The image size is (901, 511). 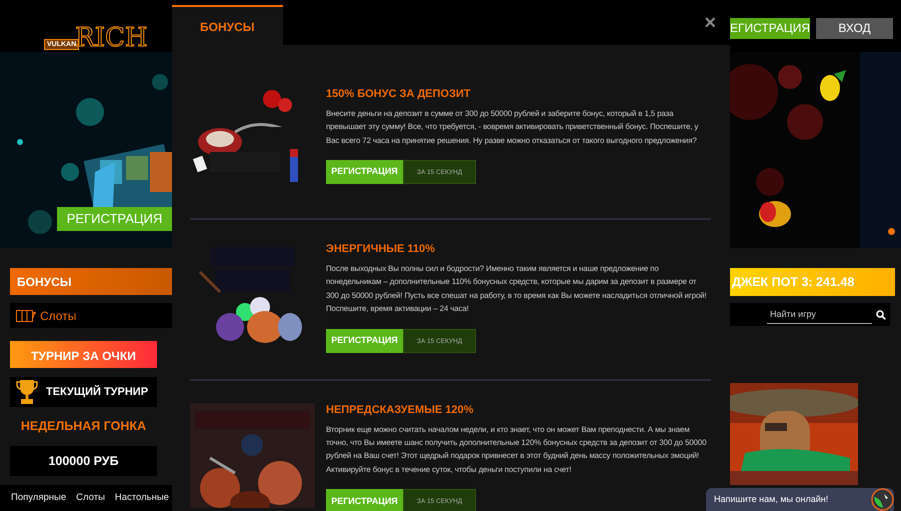 What do you see at coordinates (710, 23) in the screenshot?
I see `close-button: ×` at bounding box center [710, 23].